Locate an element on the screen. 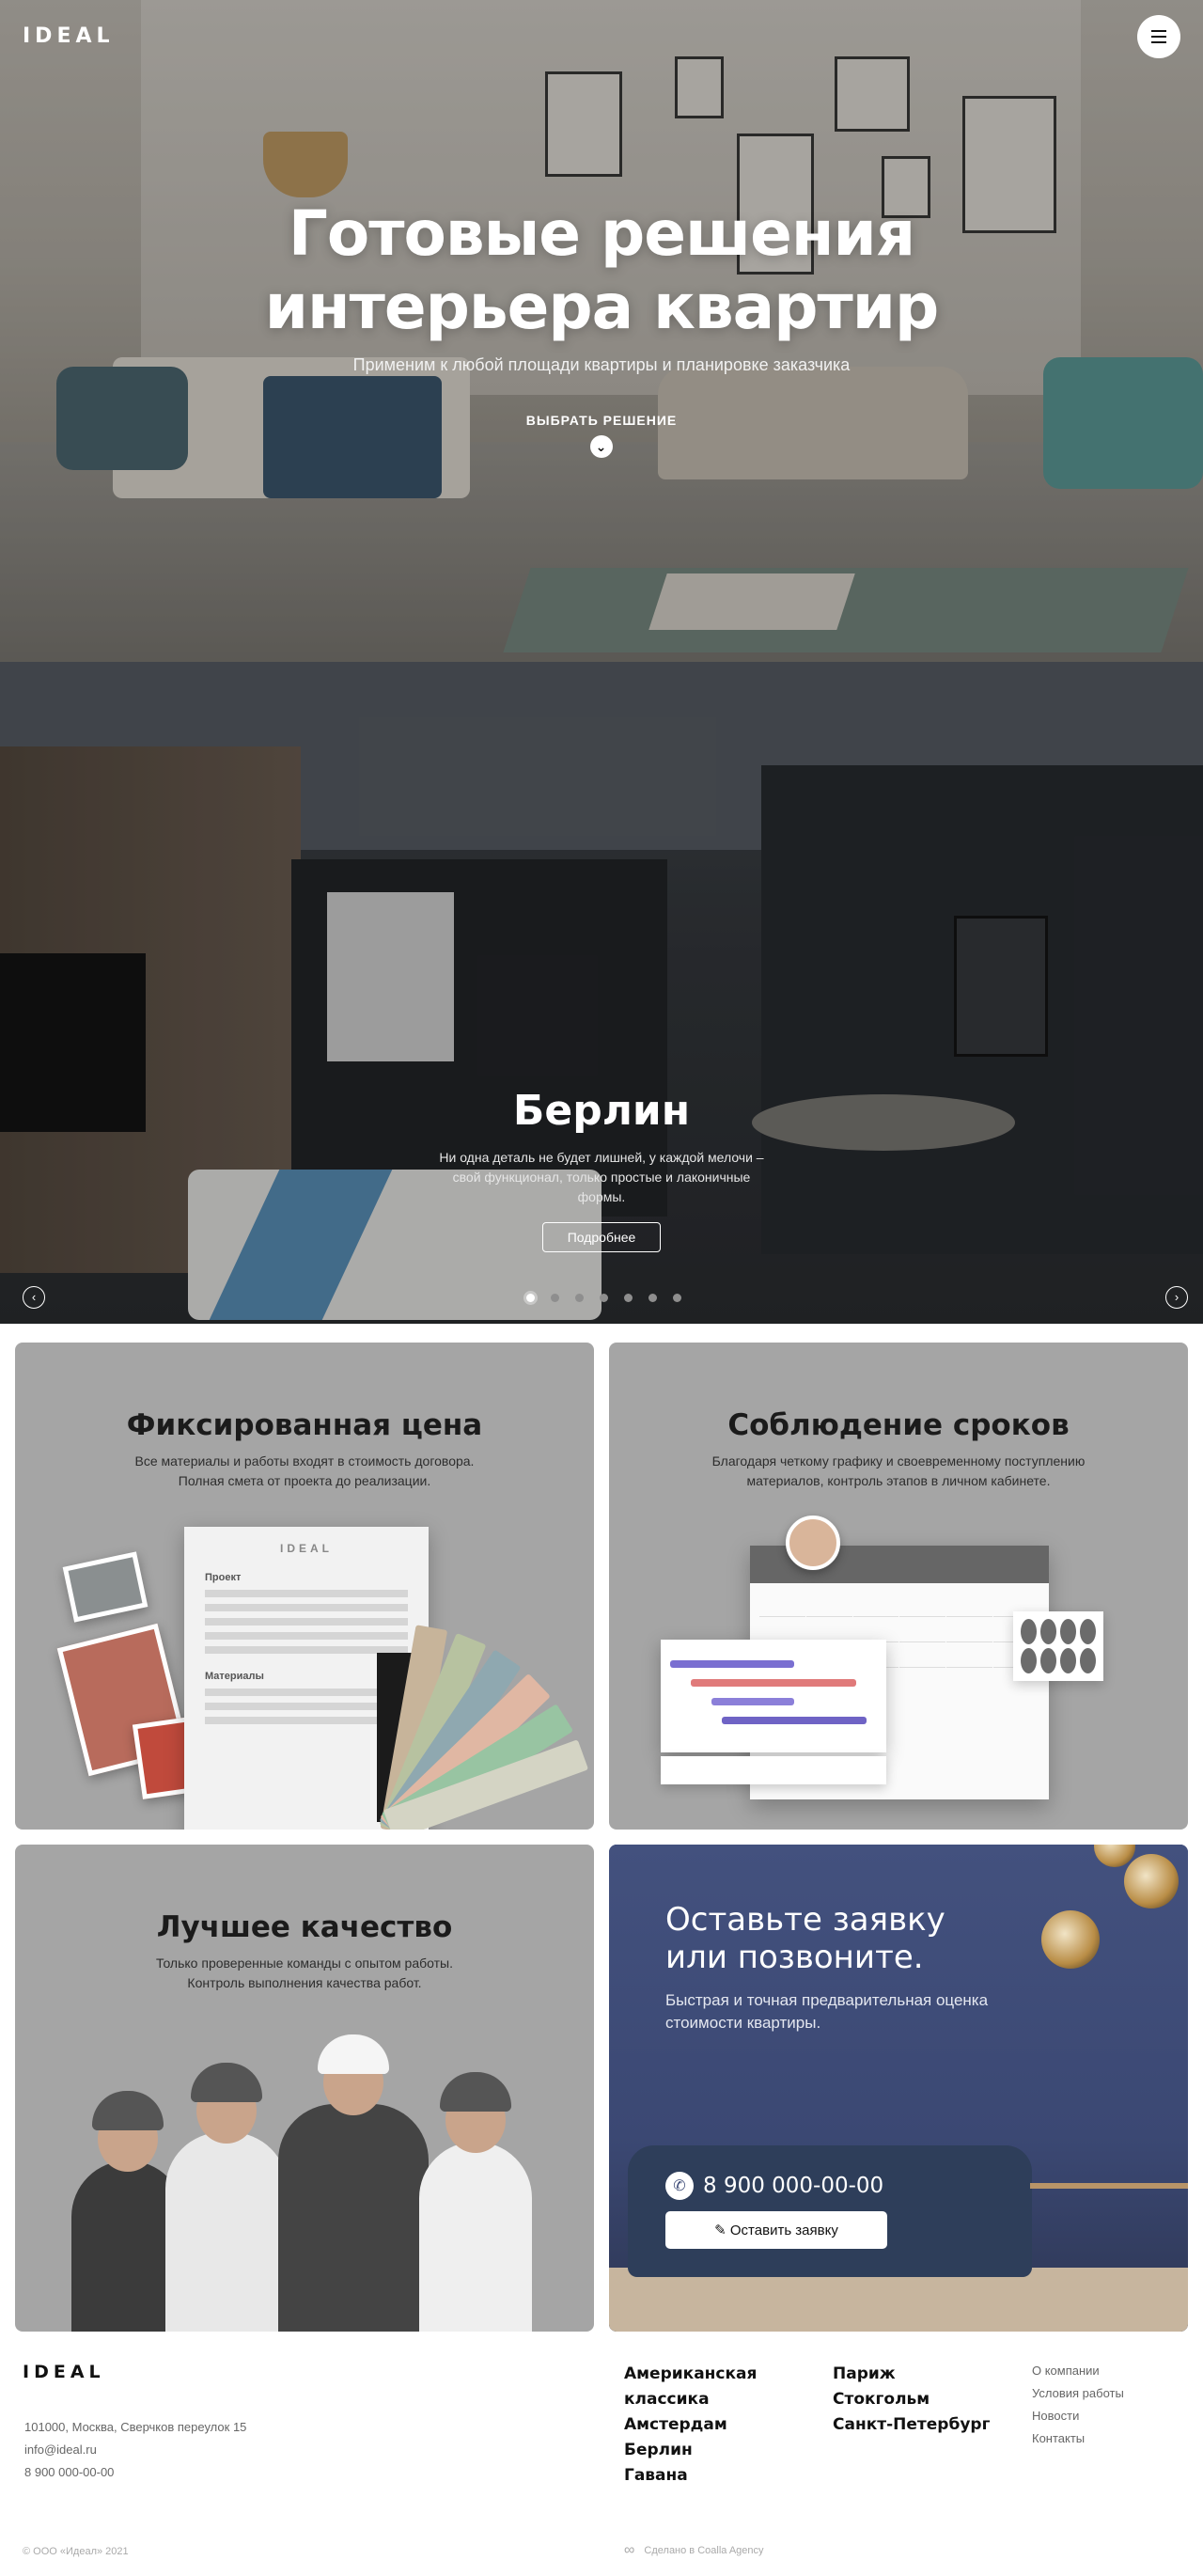 Image resolution: width=1203 pixels, height=2576 pixels. leave-request-button: ✎ Оставить заявку is located at coordinates (776, 2230).